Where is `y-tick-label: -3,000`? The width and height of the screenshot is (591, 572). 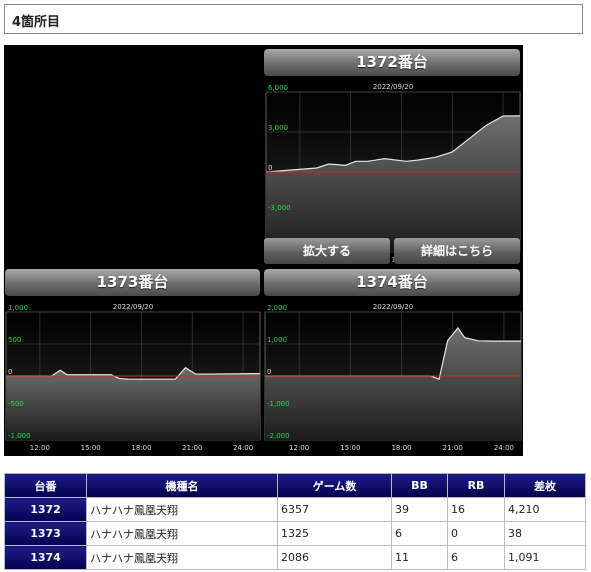
y-tick-label: -3,000 is located at coordinates (279, 208).